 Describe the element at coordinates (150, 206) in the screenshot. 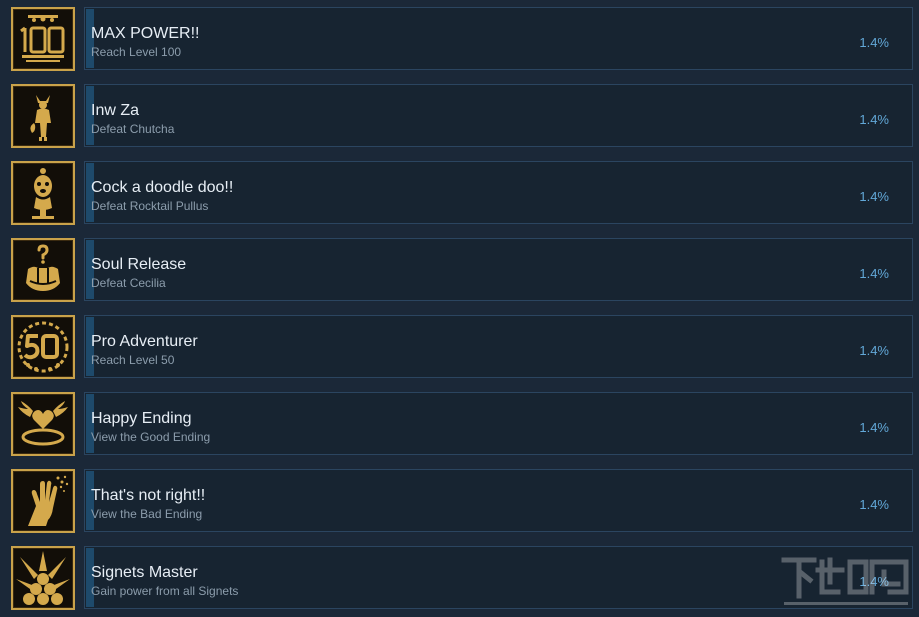

I see `achievement-description: Defeat Rocktail Pullus` at that location.